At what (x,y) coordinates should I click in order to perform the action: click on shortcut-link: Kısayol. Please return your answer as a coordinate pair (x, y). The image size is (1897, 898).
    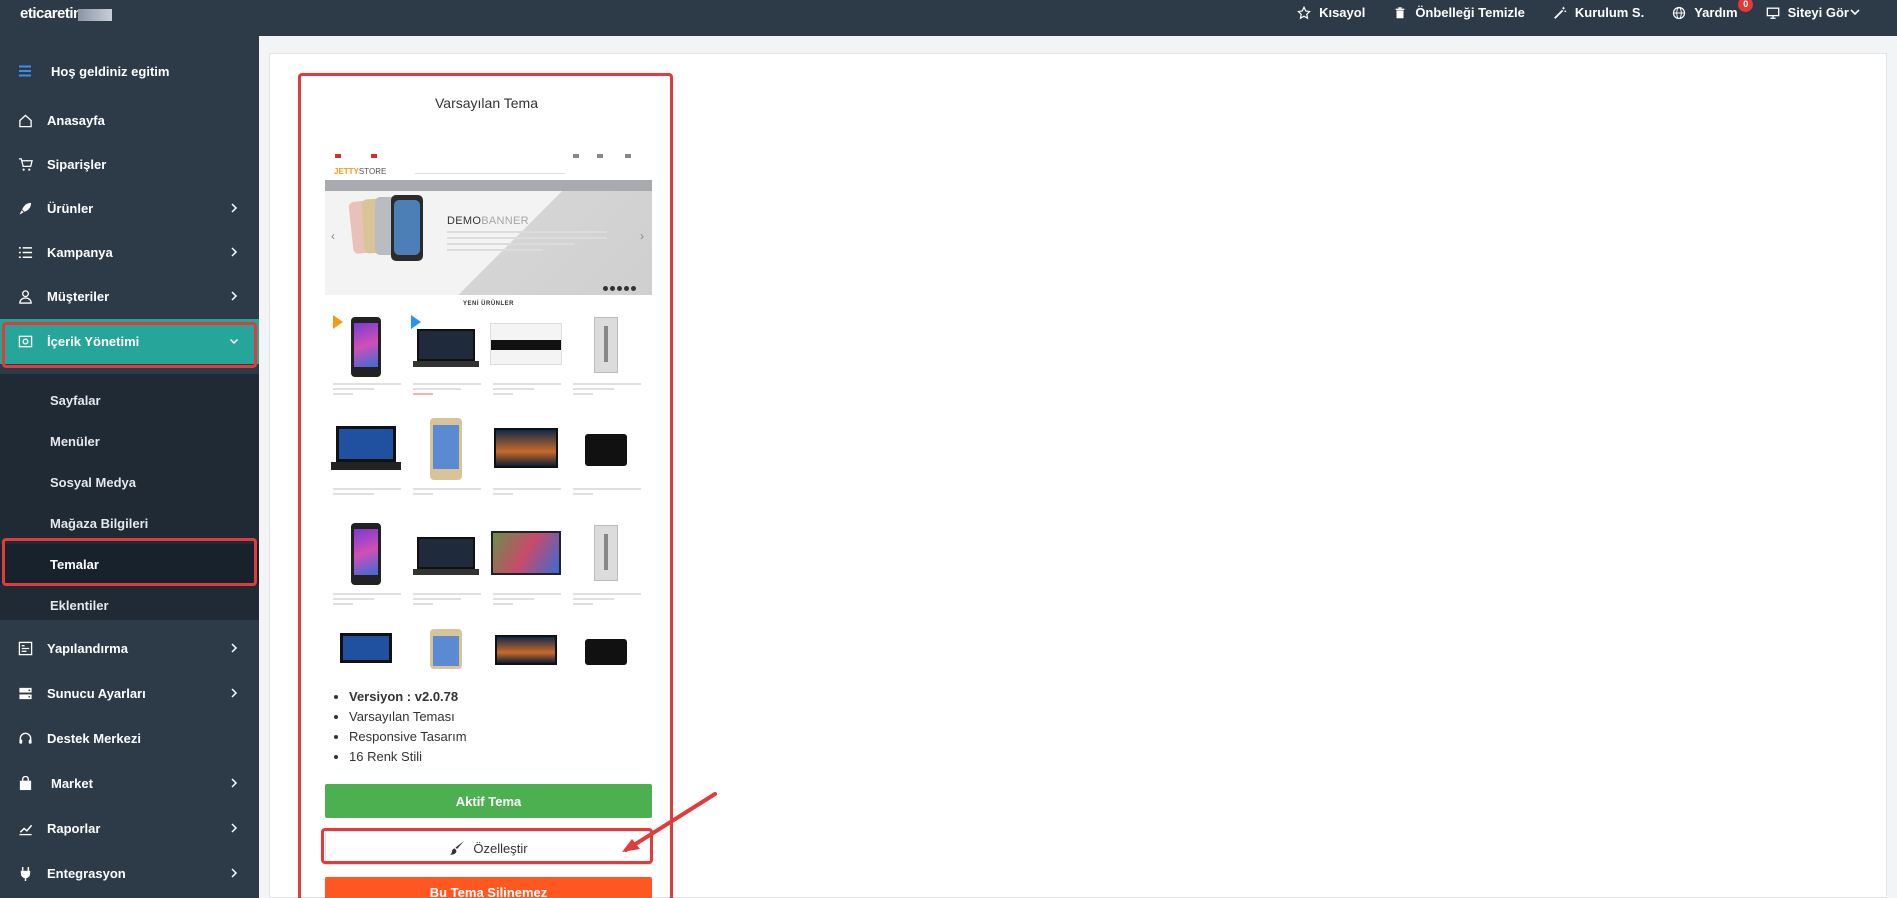
    Looking at the image, I should click on (1331, 12).